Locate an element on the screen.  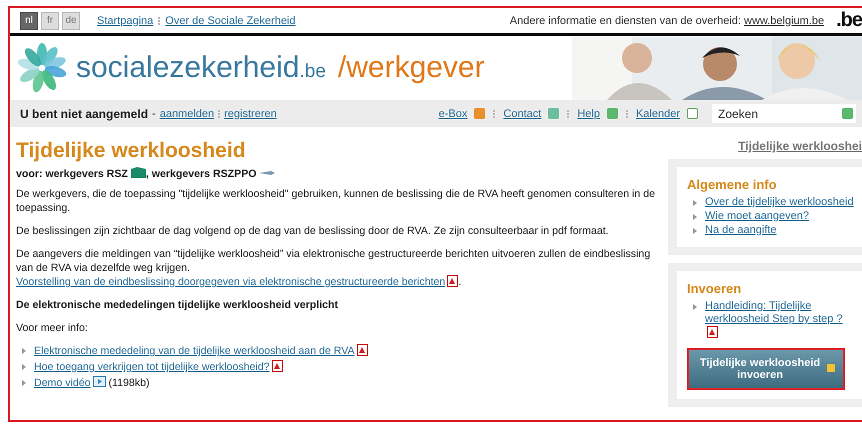
info-text: Andere informatie en diensten van de overheid: is located at coordinates (625, 20).